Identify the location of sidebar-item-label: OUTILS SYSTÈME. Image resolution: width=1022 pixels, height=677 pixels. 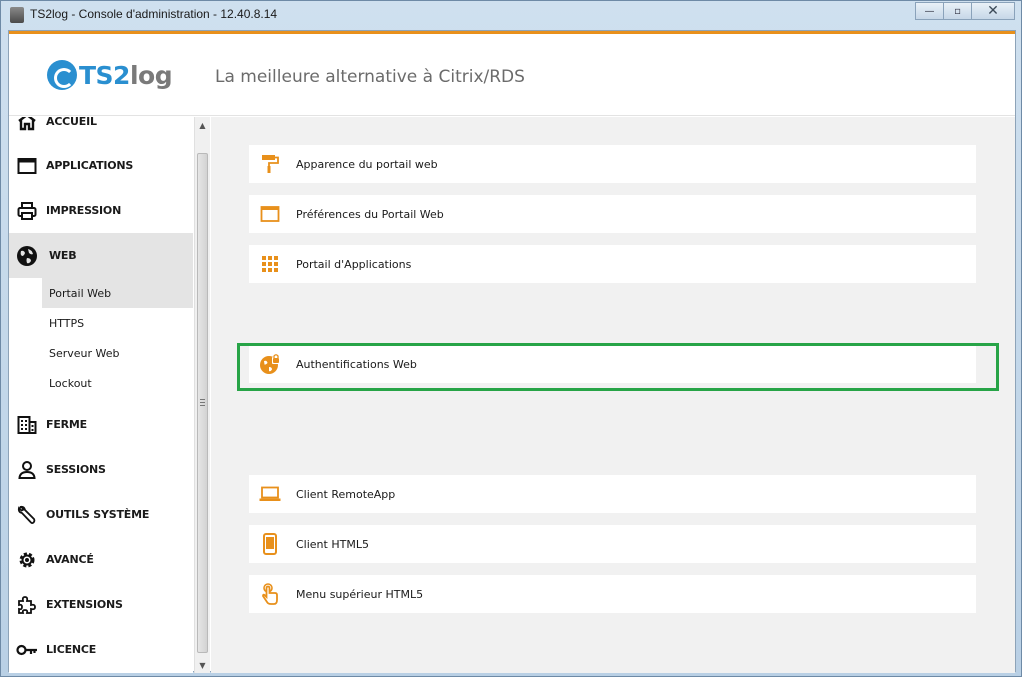
(98, 514).